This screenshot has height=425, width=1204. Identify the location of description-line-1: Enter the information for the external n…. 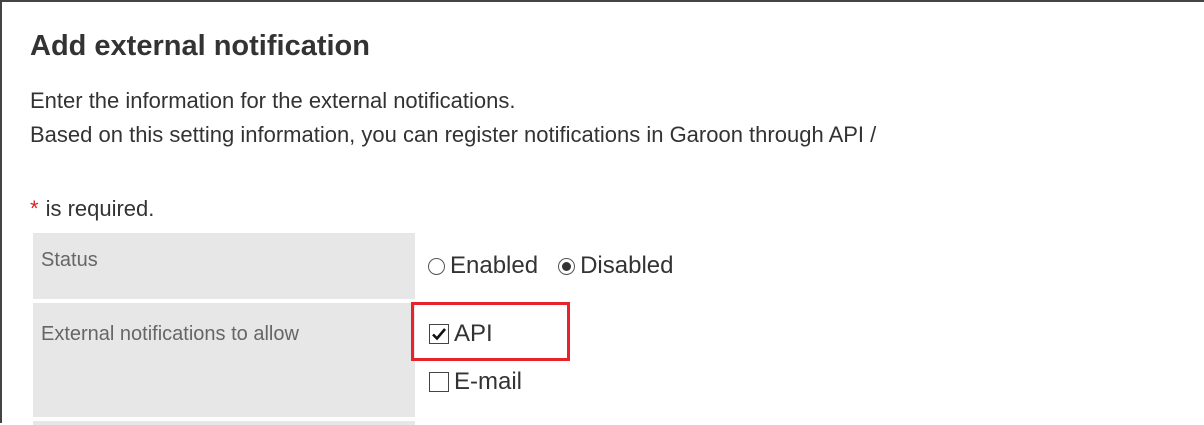
(273, 100).